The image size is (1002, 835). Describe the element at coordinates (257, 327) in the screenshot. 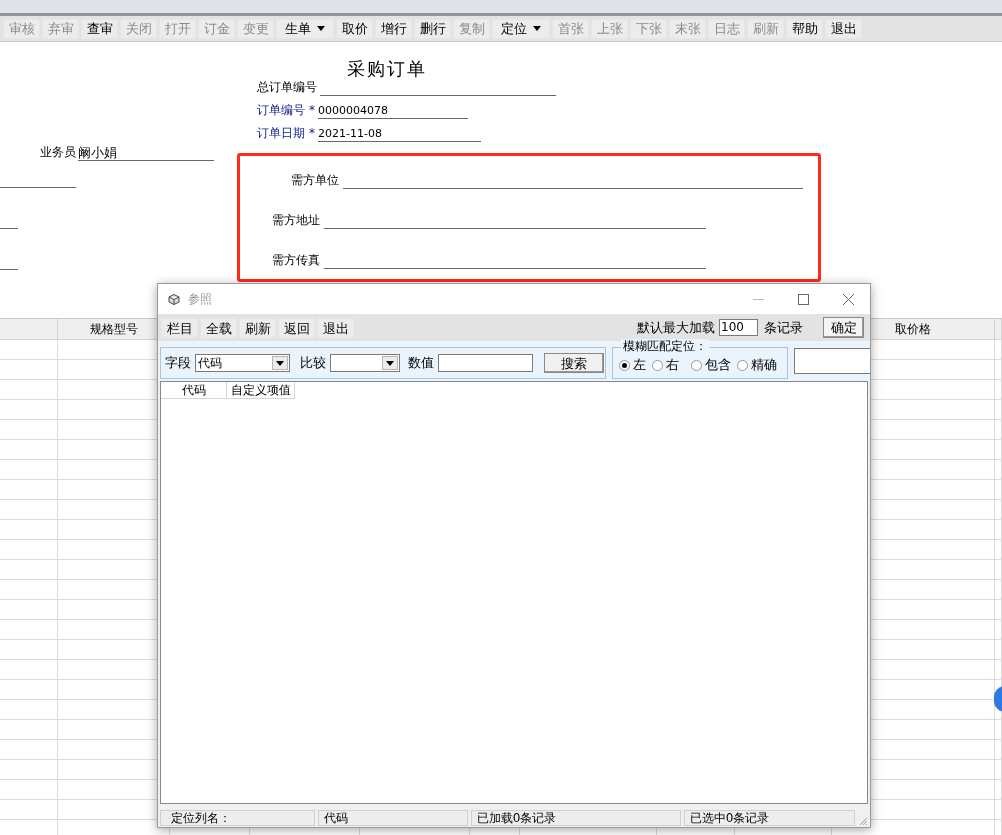

I see `toolbar-button: 刷新` at that location.